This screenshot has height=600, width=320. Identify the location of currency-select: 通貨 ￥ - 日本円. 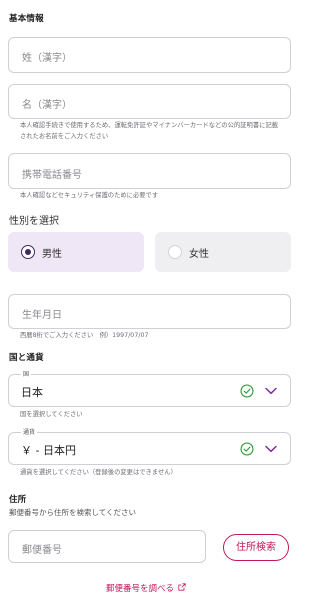
(149, 446).